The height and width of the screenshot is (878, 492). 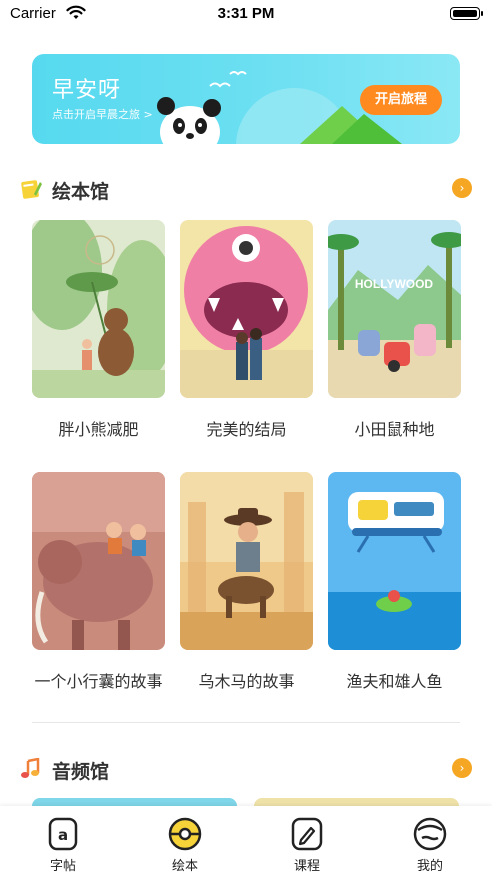 I want to click on tab-label: 课程, so click(x=306, y=866).